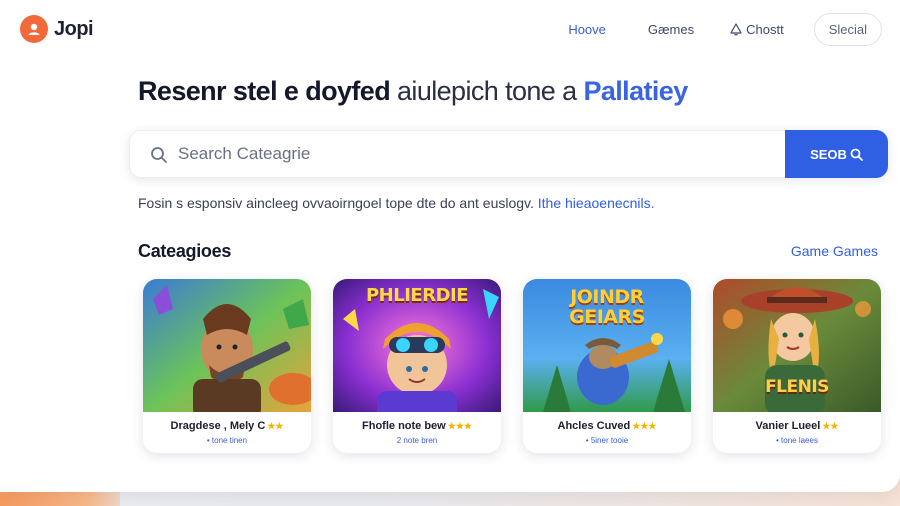 This screenshot has width=900, height=506. I want to click on game-card: Dragdese , Mely C ★★ • tone tinen, so click(227, 366).